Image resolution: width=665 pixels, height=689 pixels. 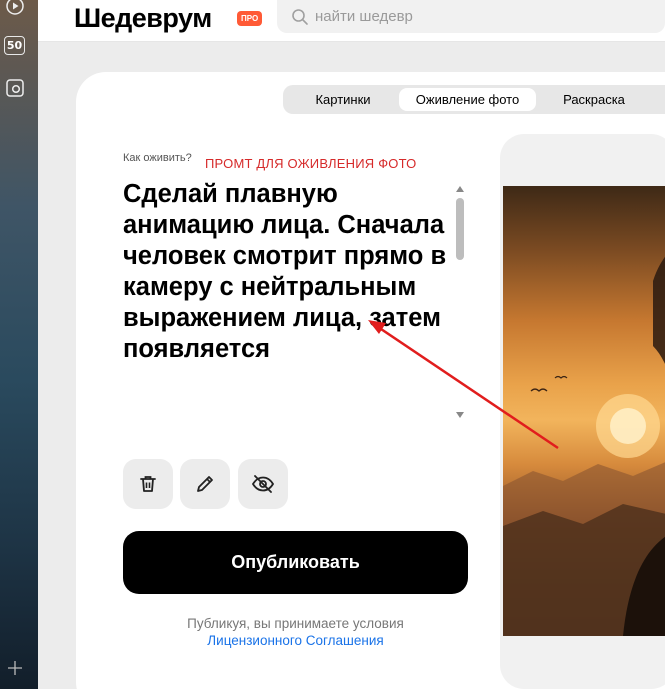 I want to click on browser-sidebar: 50, so click(x=19, y=344).